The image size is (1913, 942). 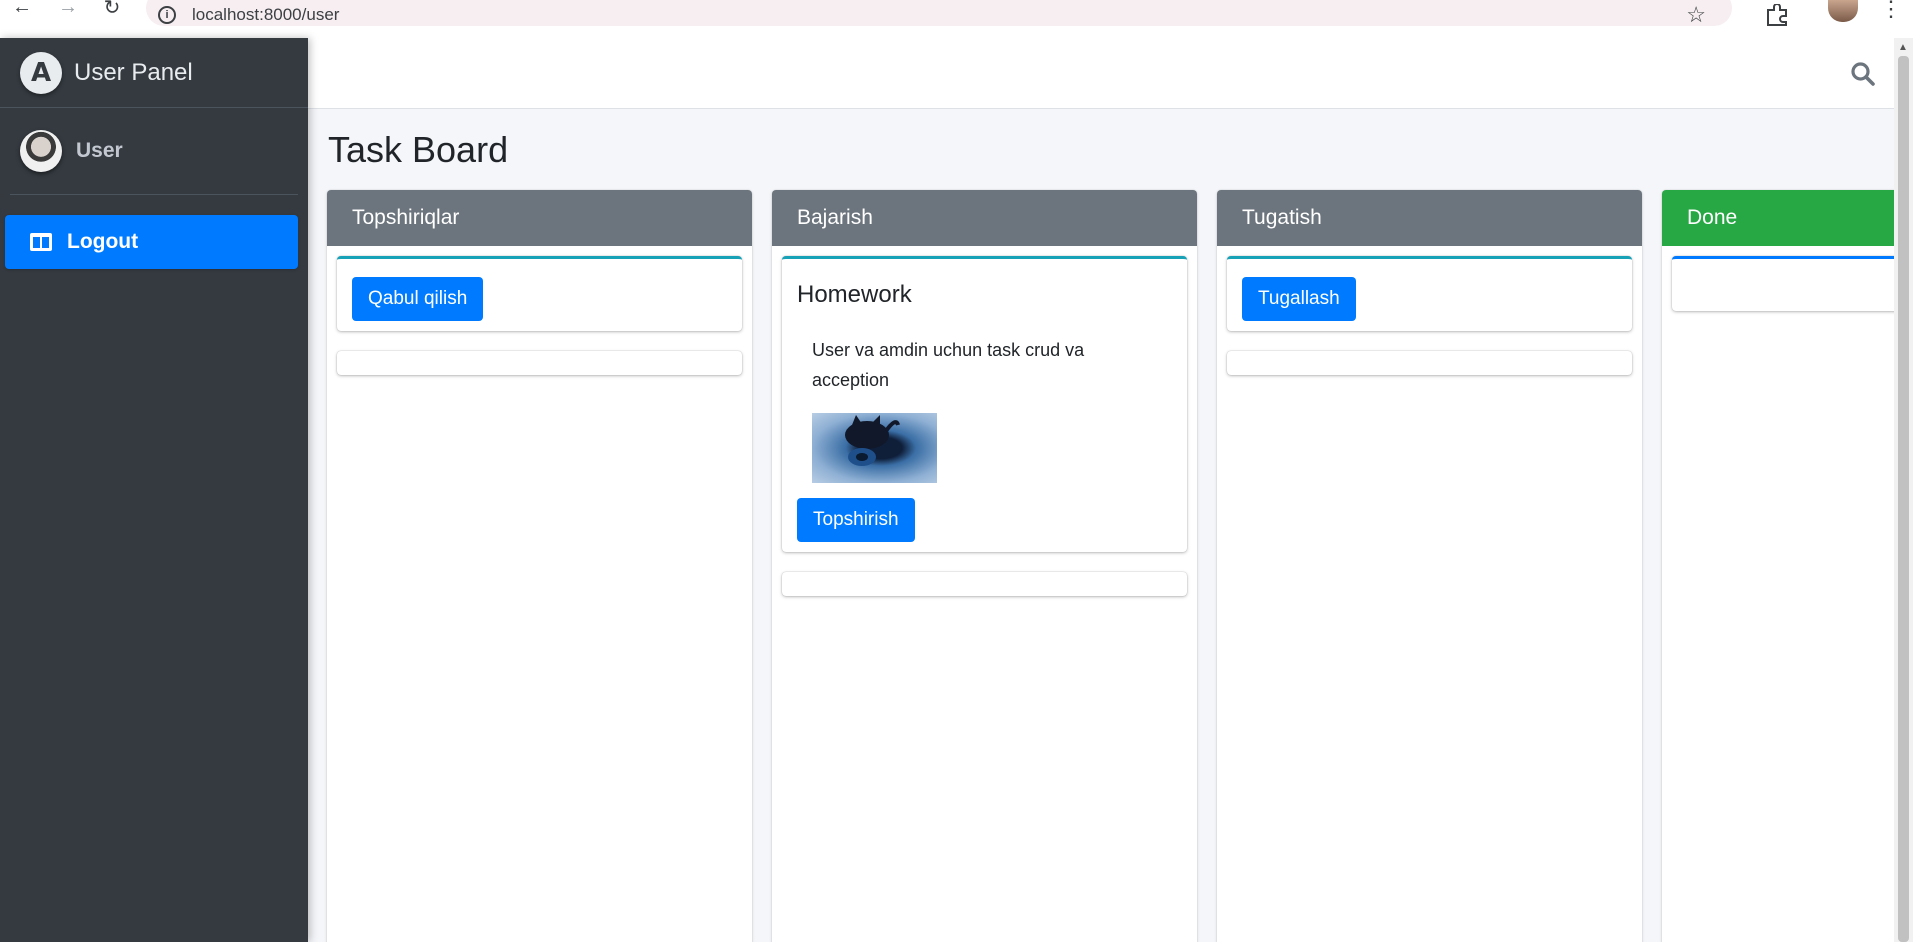 What do you see at coordinates (984, 218) in the screenshot?
I see `column-header: Bajarish` at bounding box center [984, 218].